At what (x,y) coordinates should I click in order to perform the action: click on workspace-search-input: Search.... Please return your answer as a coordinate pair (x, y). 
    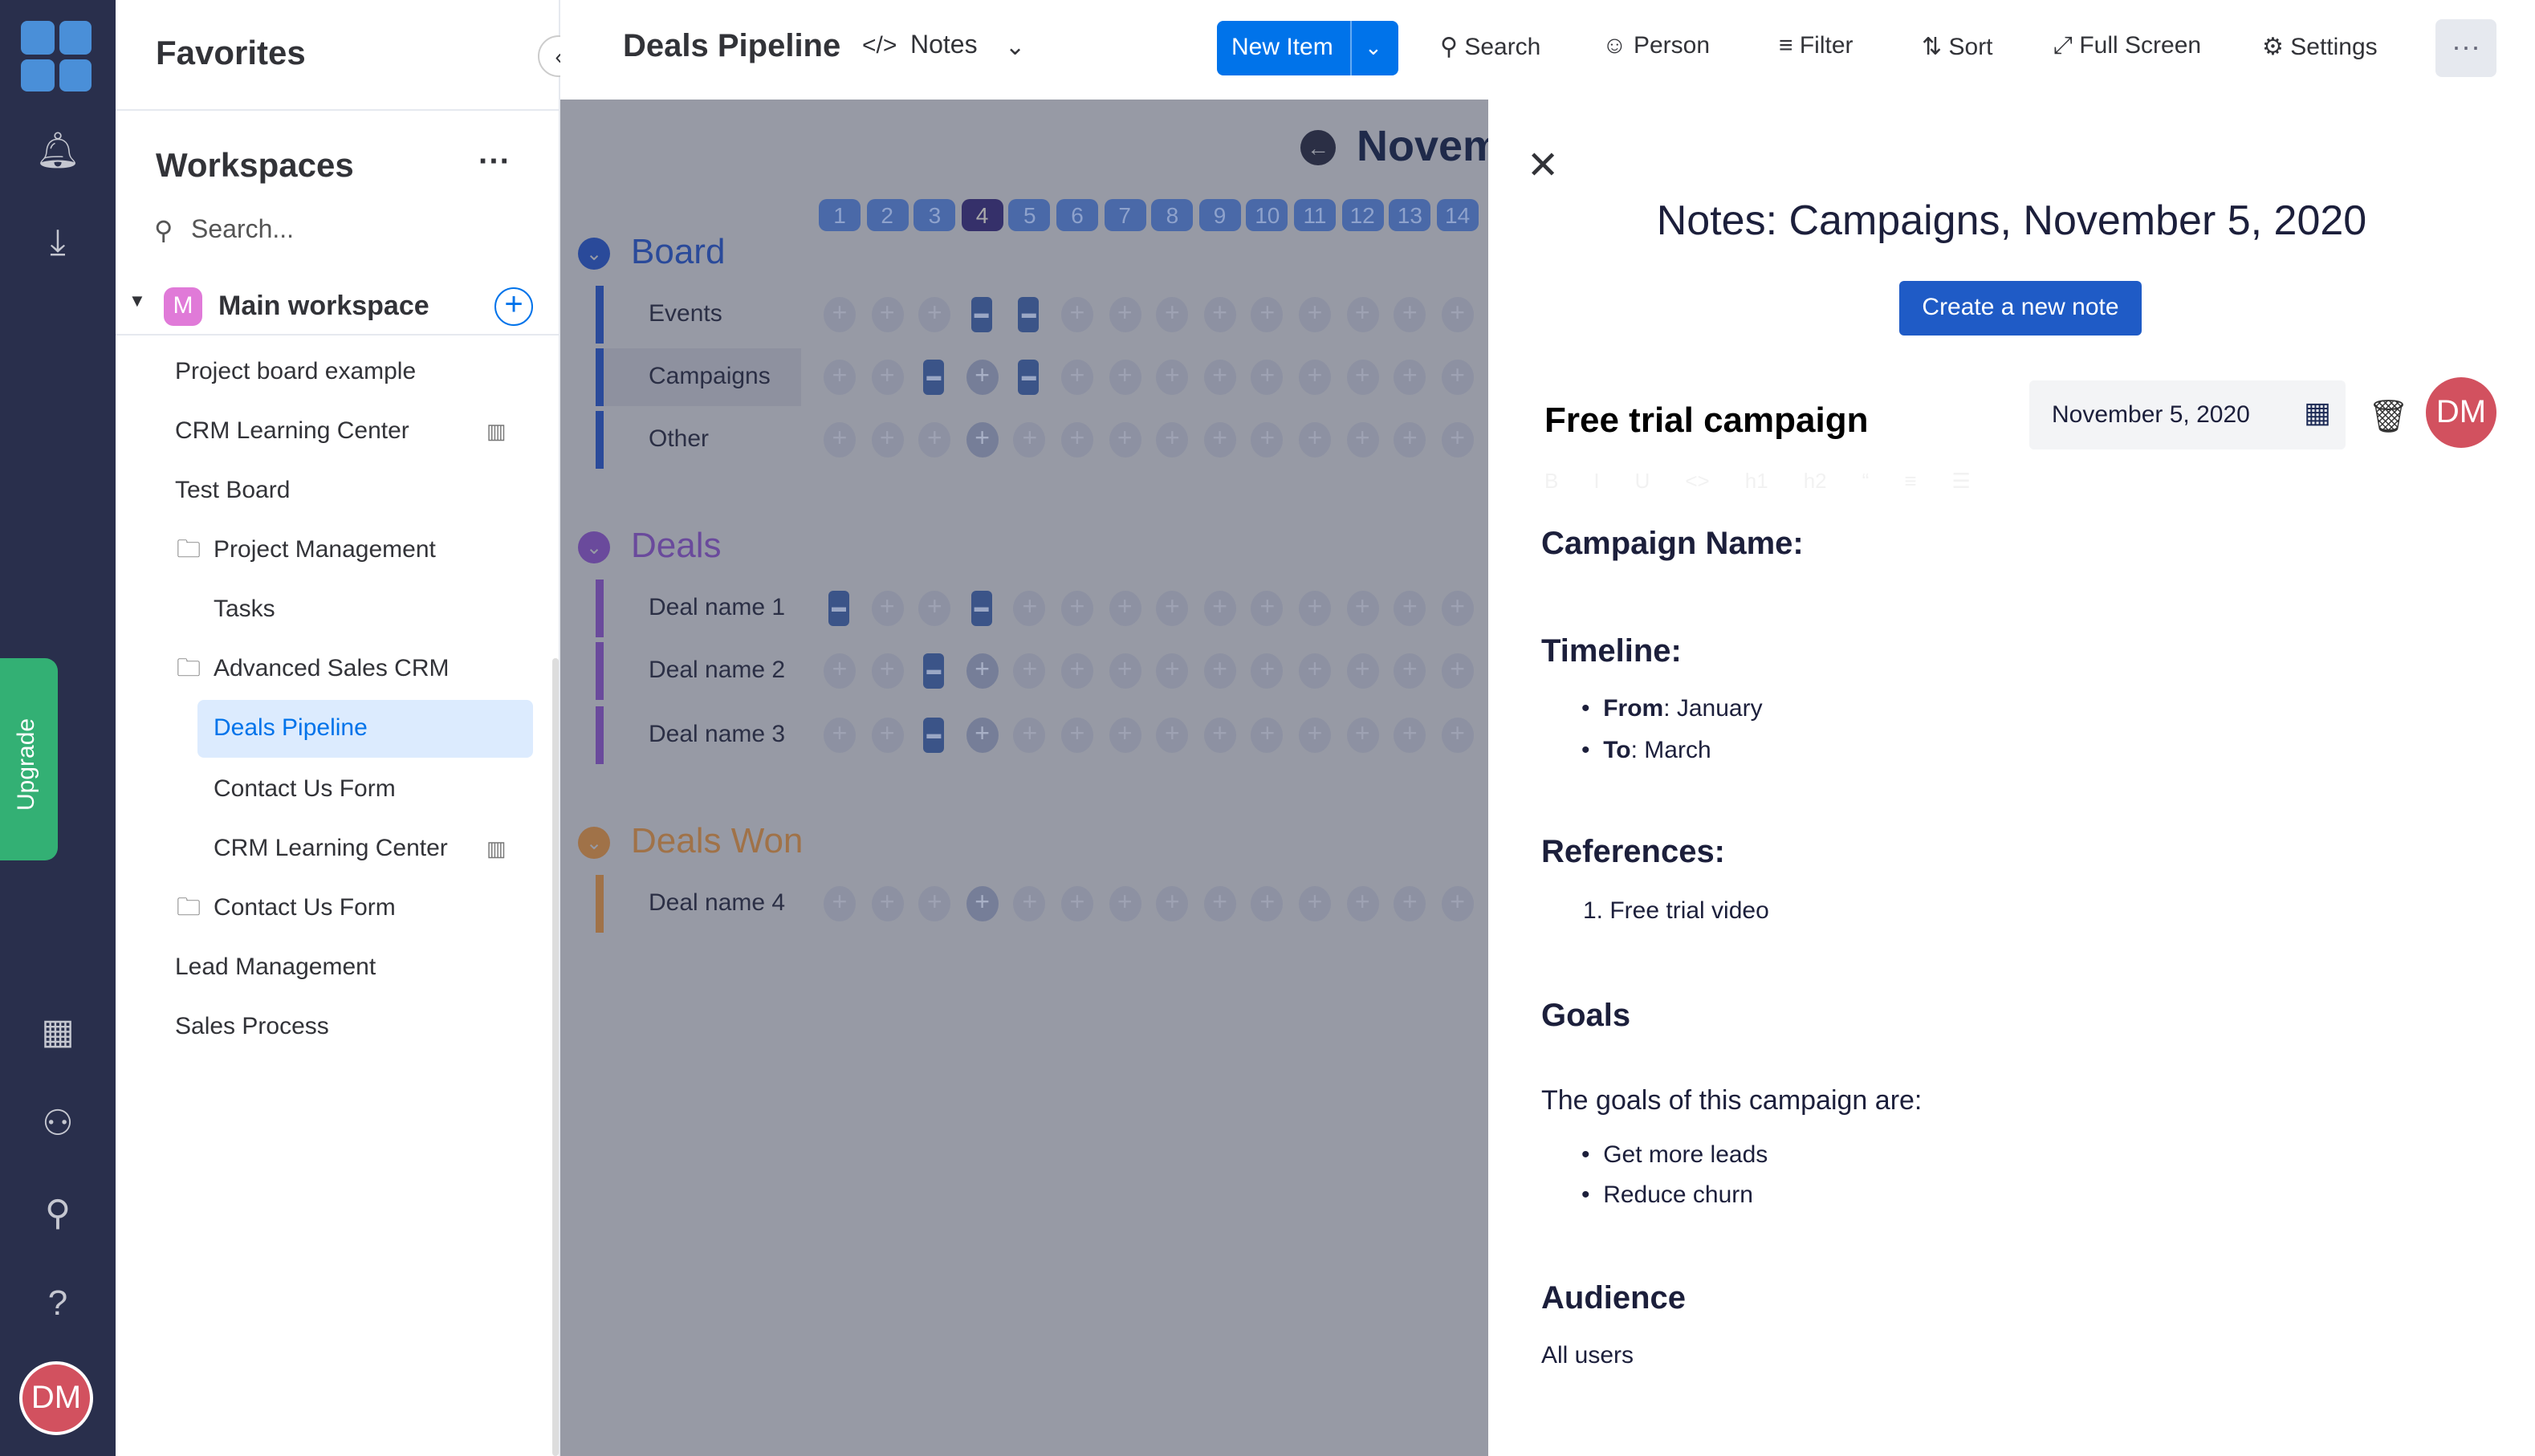
    Looking at the image, I should click on (243, 232).